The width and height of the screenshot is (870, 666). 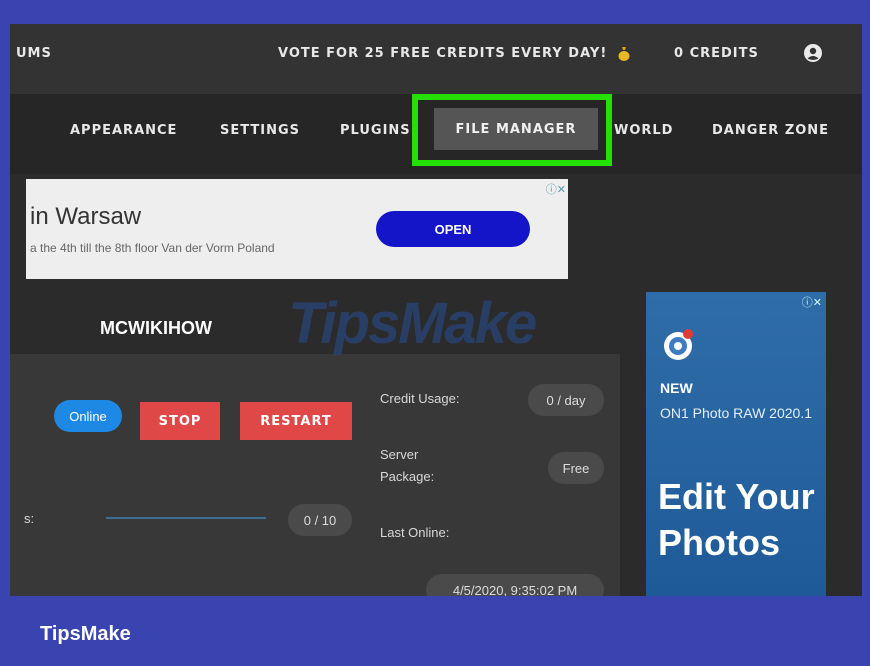 I want to click on side-ad-product: ON1 Photo RAW 2020.1, so click(x=736, y=413).